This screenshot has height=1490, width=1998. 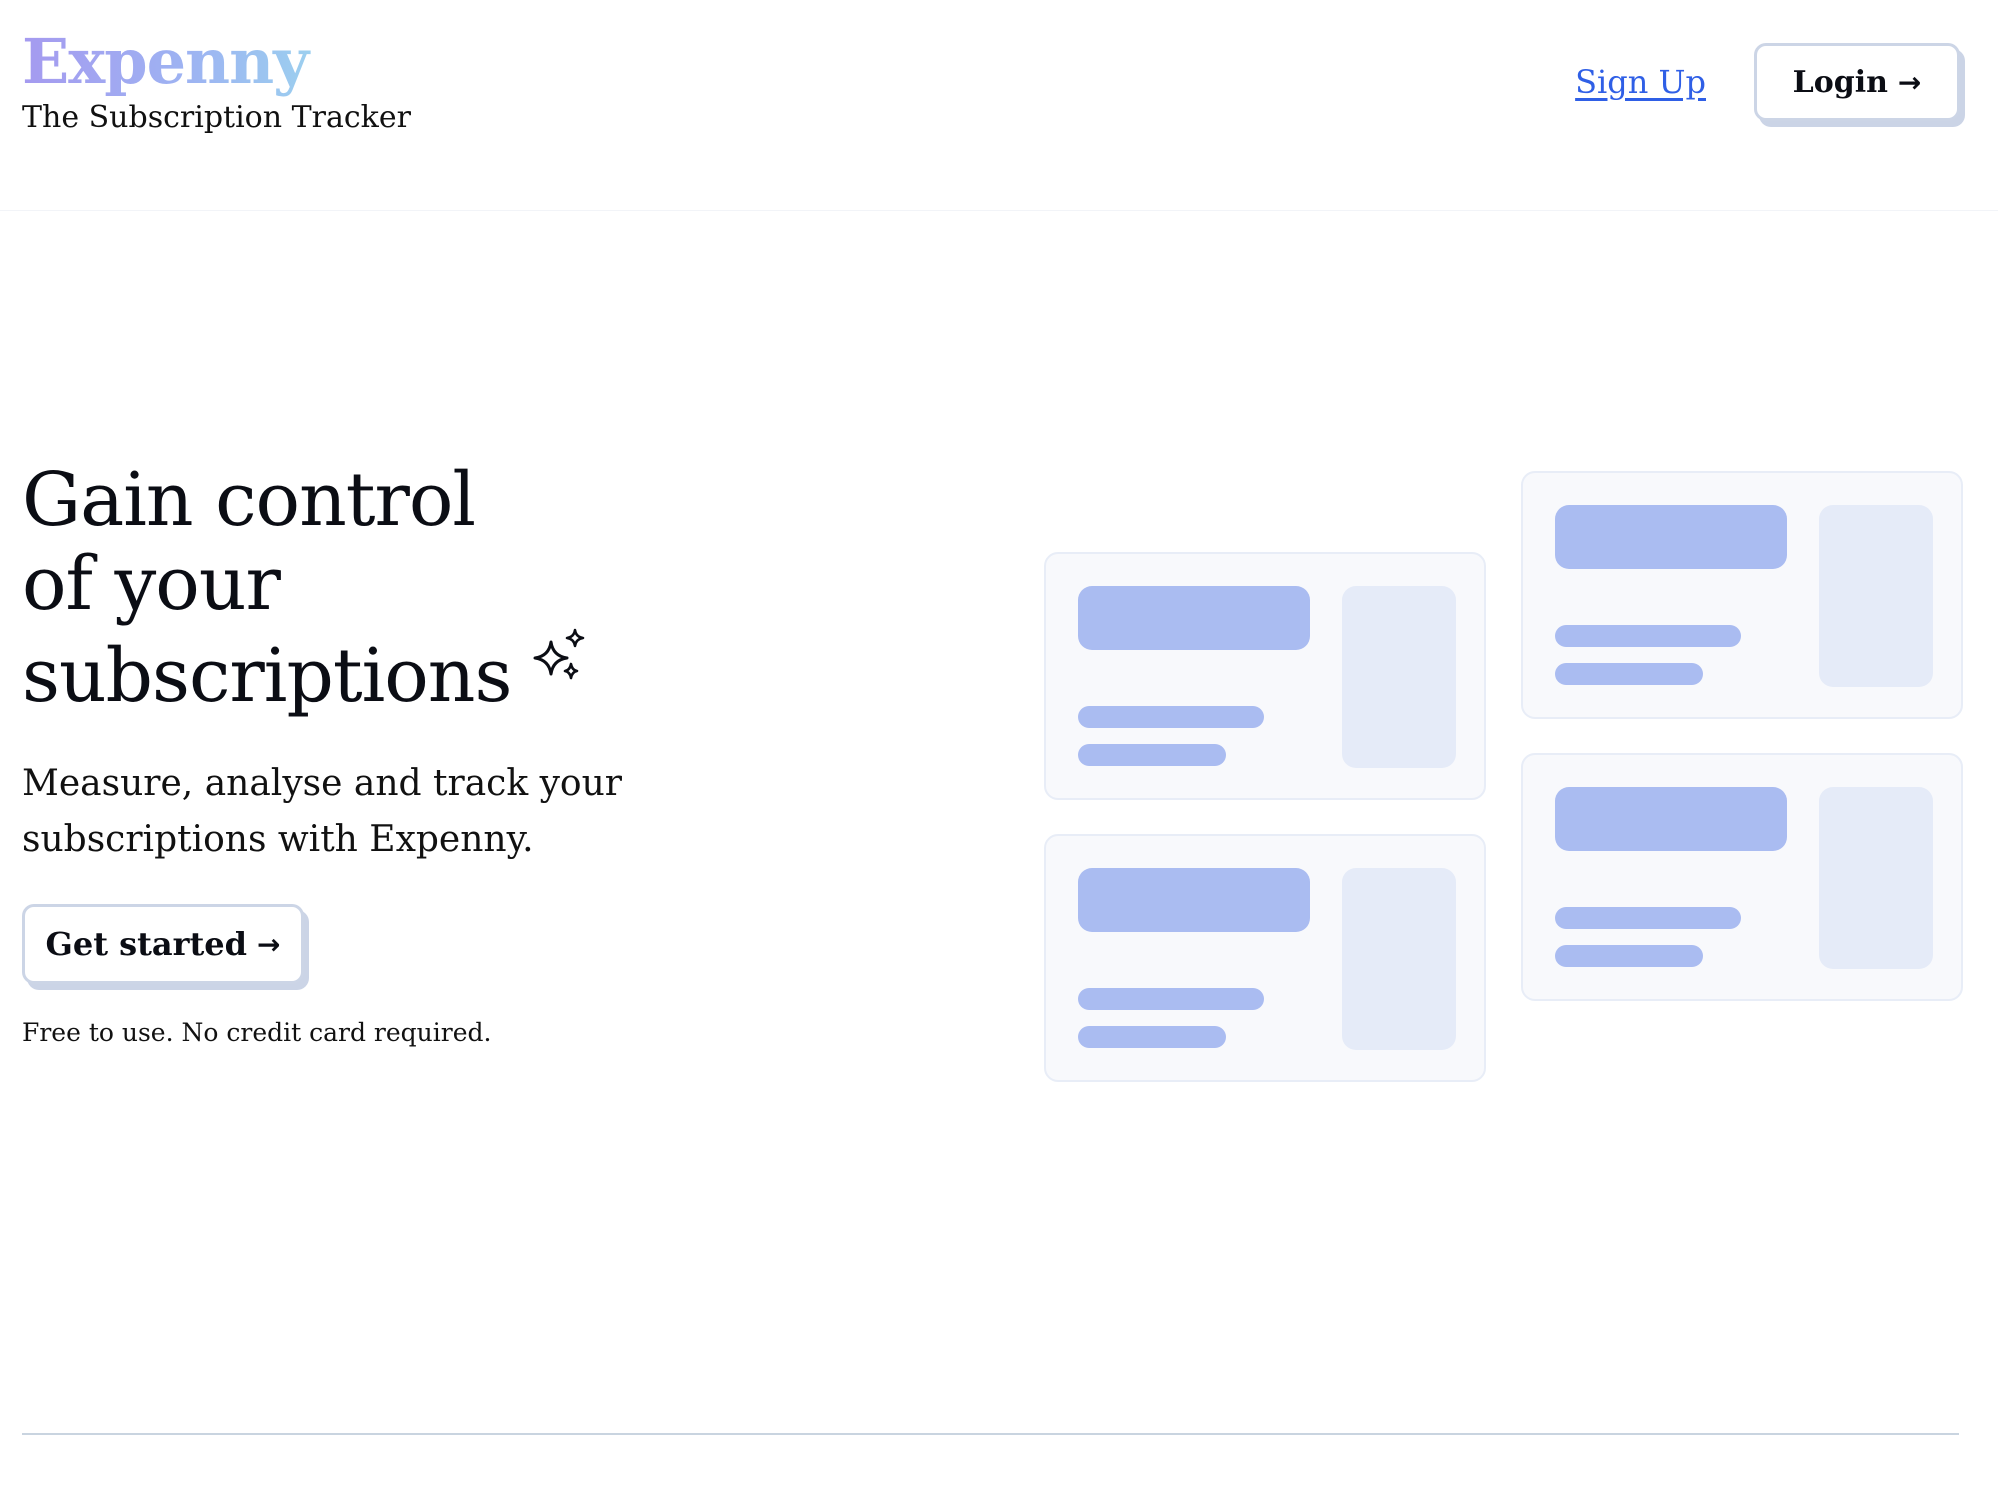 I want to click on login-button: Login →, so click(x=1857, y=82).